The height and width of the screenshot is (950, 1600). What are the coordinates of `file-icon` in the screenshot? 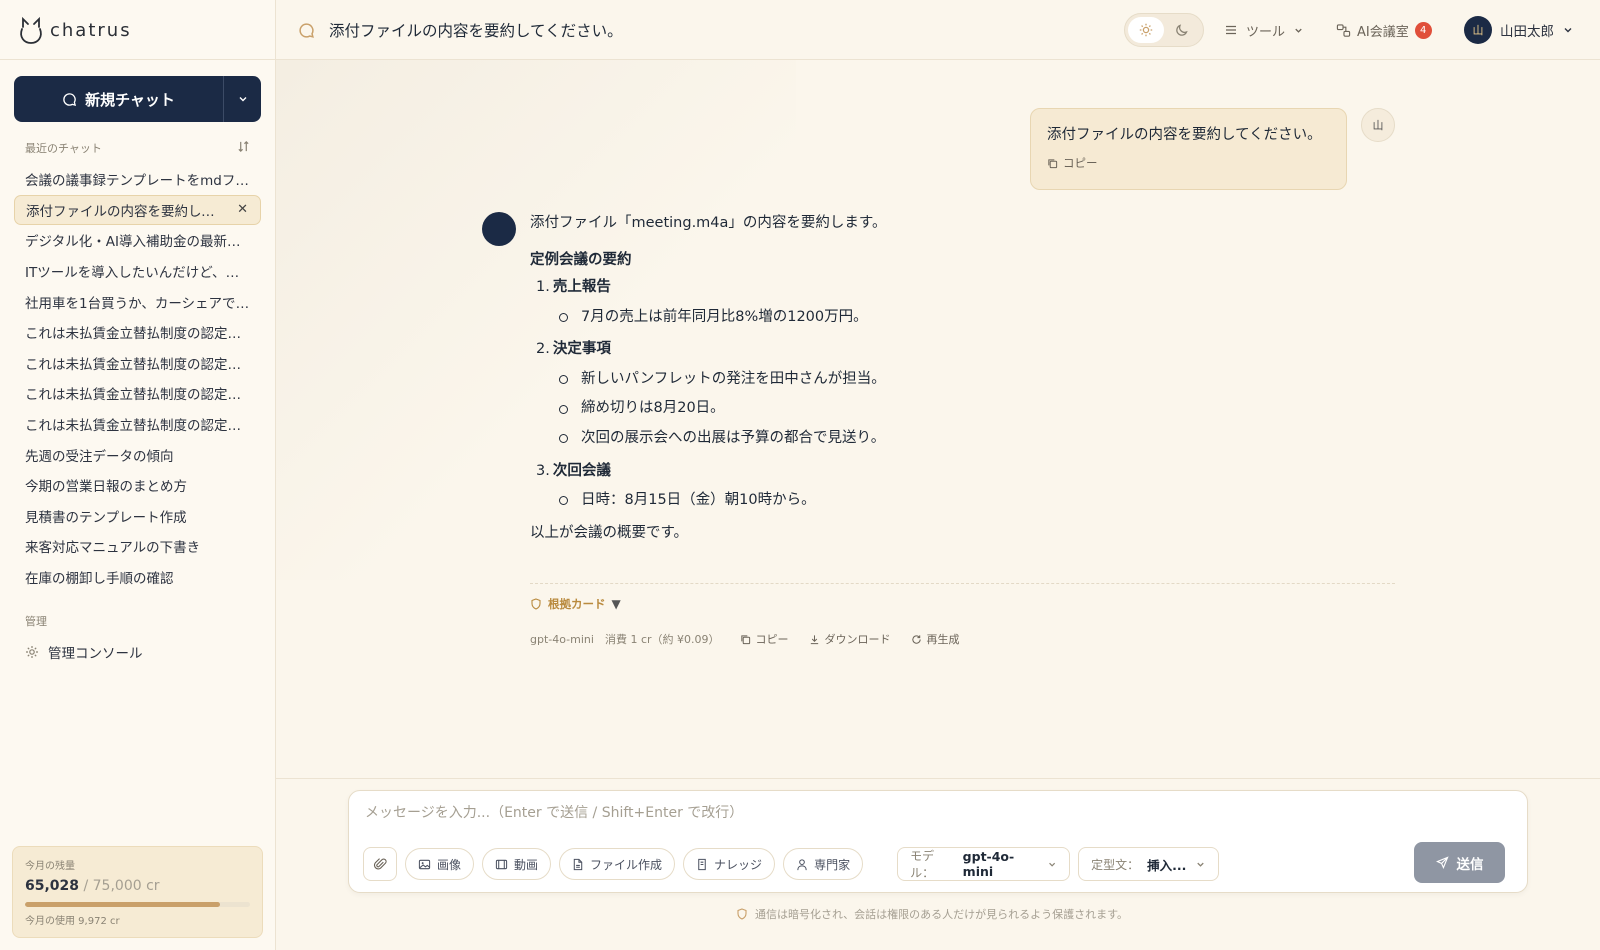 It's located at (578, 864).